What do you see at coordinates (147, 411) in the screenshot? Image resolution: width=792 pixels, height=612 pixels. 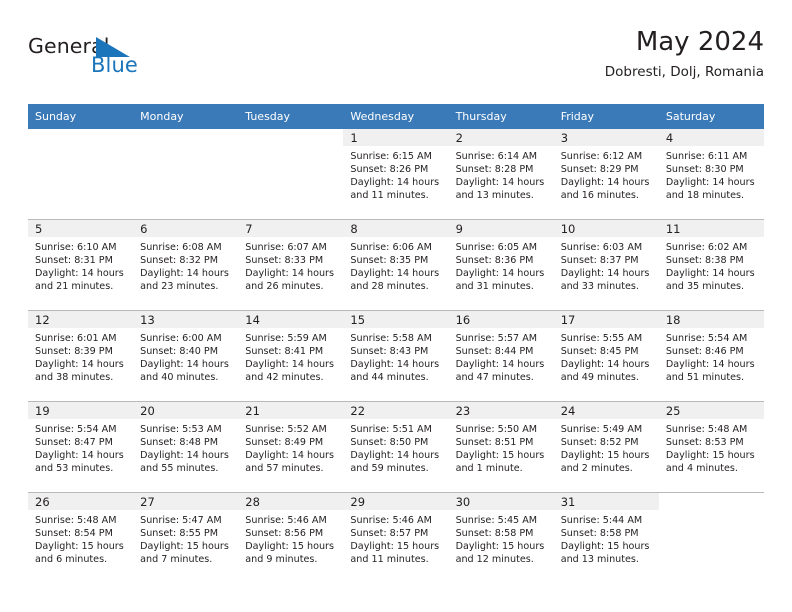 I see `day-number: 20` at bounding box center [147, 411].